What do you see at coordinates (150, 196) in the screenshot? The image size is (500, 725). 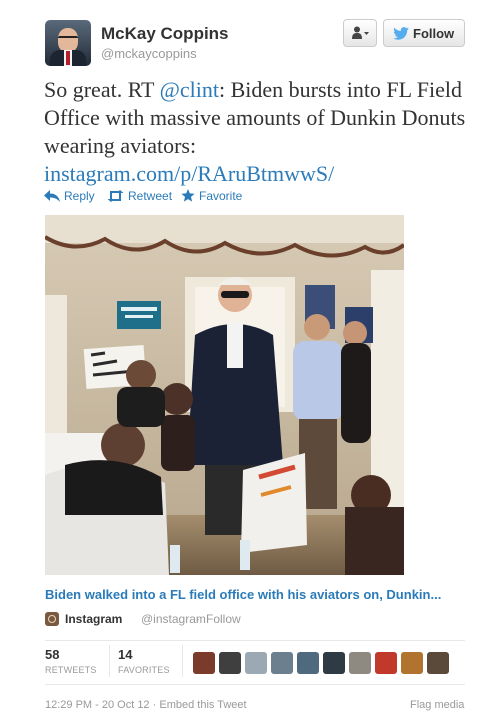 I see `retweet-label: Retweet` at bounding box center [150, 196].